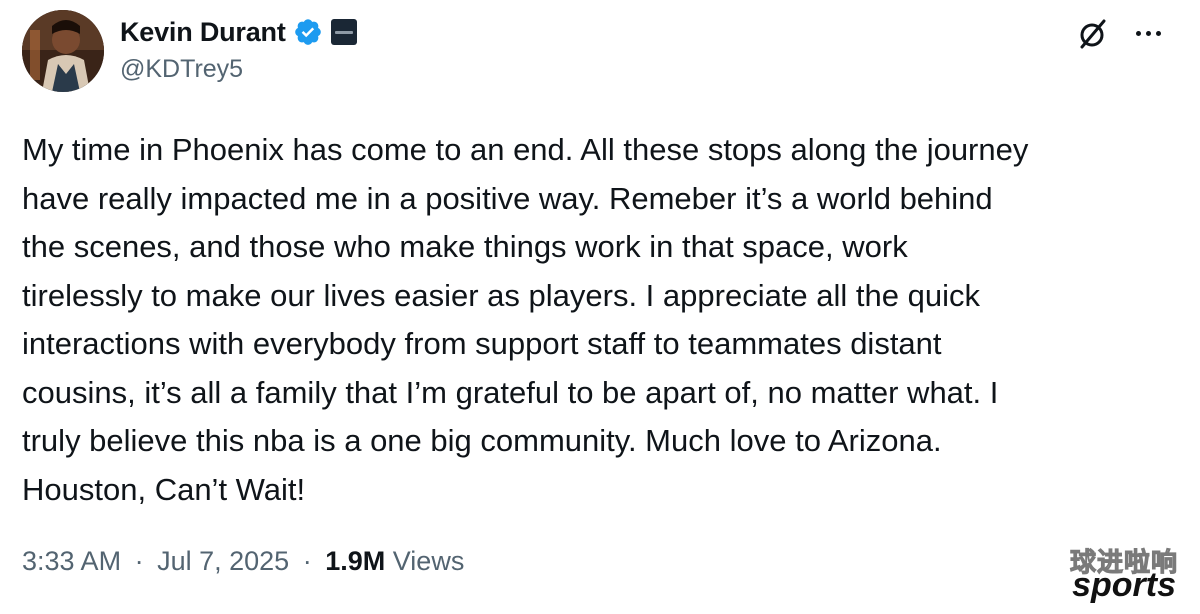 The height and width of the screenshot is (614, 1200). I want to click on tweet-text-line: Houston, Can’t Wait!, so click(164, 489).